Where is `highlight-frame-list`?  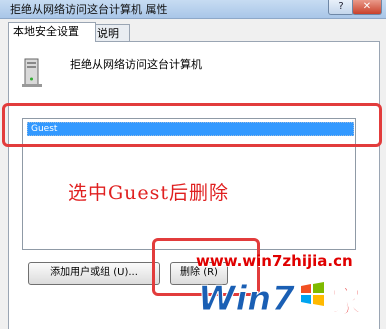 highlight-frame-list is located at coordinates (192, 125).